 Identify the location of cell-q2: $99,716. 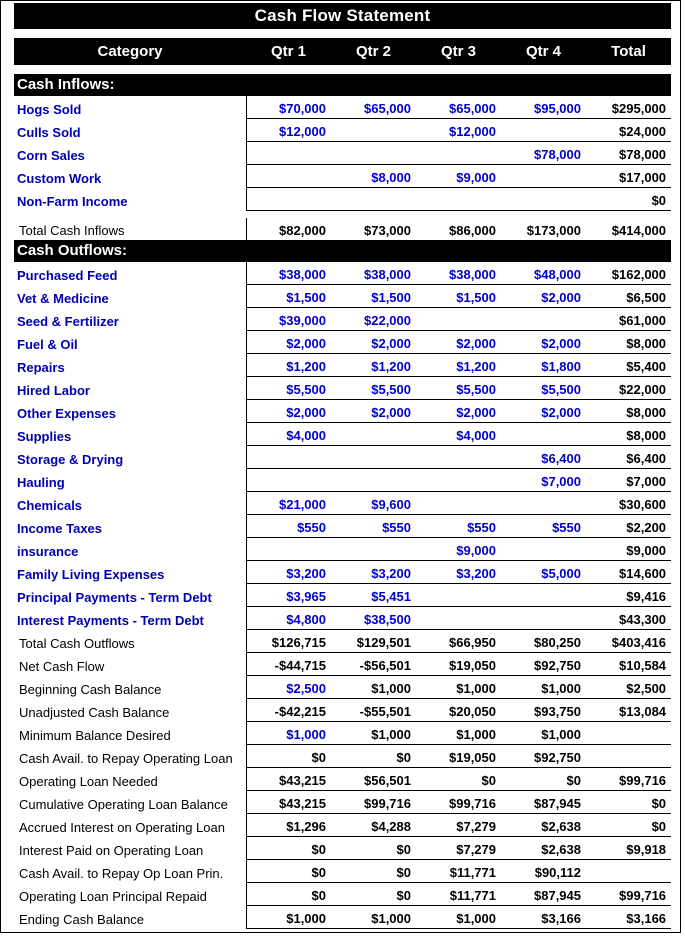
(373, 802).